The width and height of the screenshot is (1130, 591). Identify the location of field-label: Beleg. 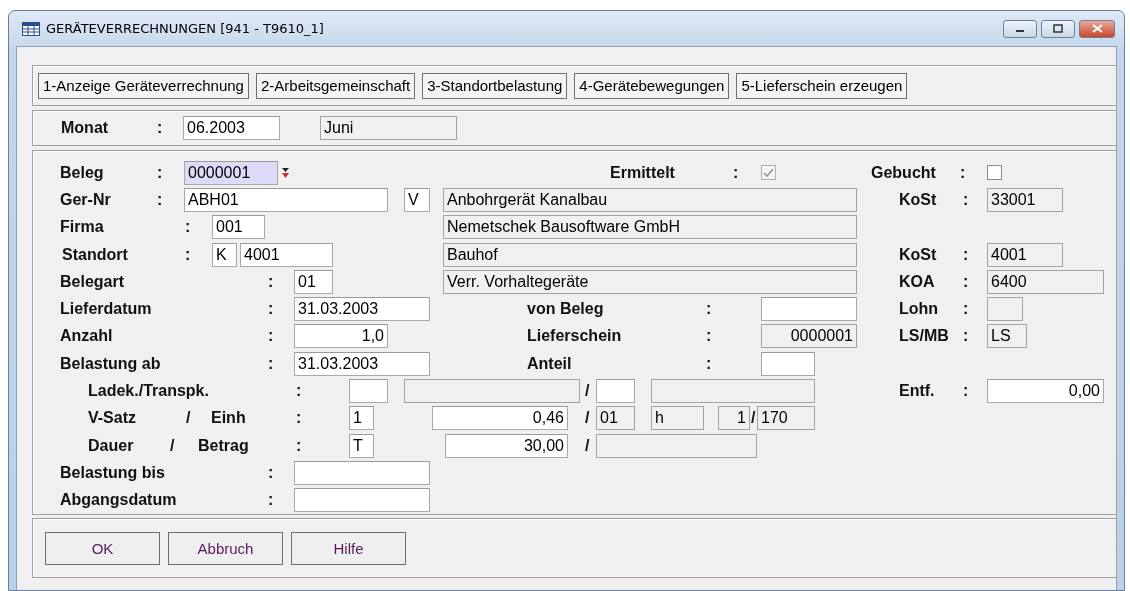
(82, 172).